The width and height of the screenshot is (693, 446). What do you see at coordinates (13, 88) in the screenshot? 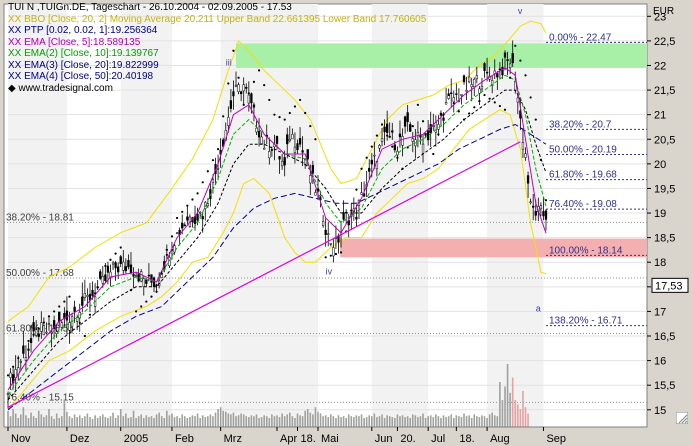
I see `source-icon: ◆` at bounding box center [13, 88].